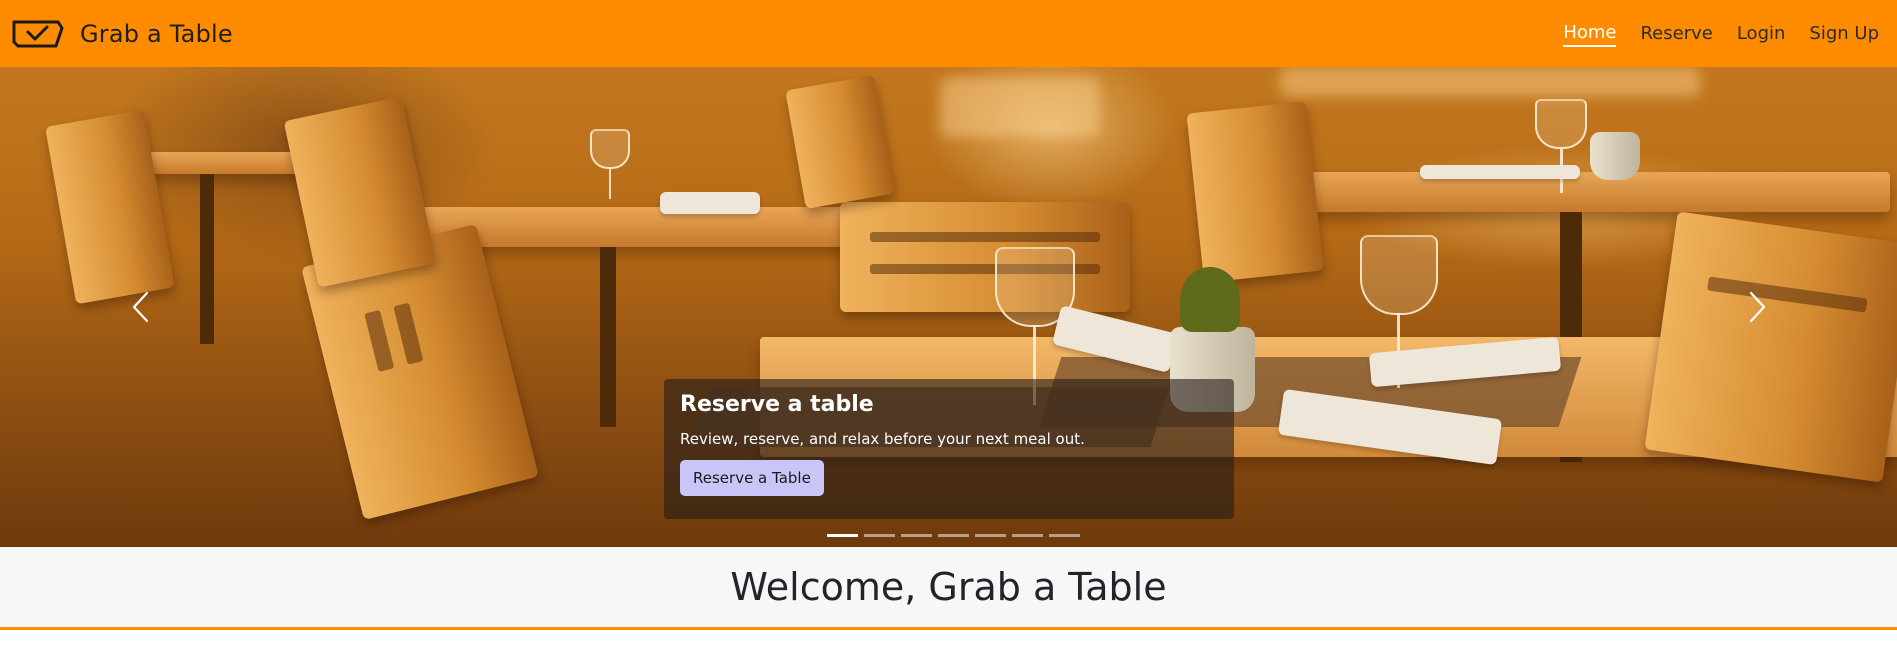 This screenshot has width=1897, height=658. I want to click on chevron-right-icon, so click(1757, 307).